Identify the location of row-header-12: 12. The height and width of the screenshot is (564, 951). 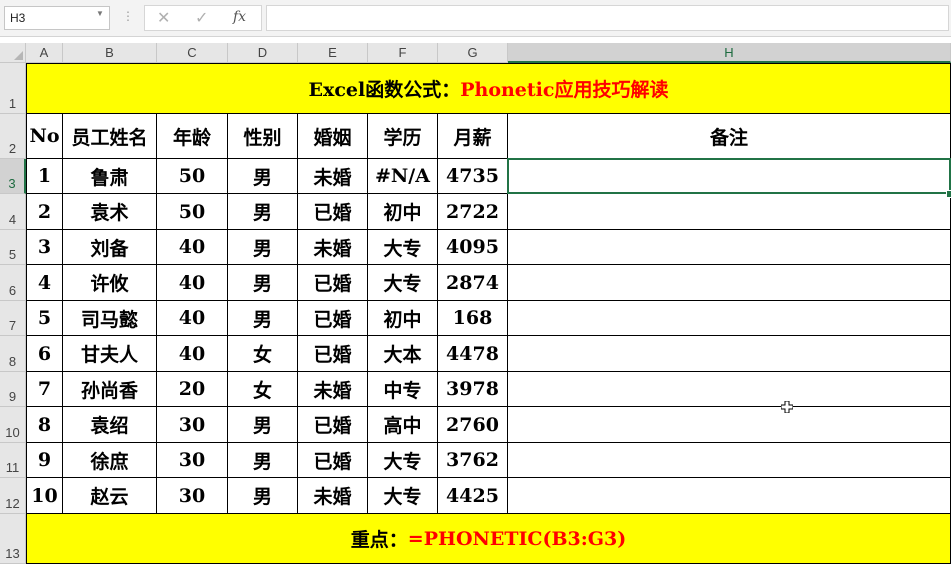
(13, 496).